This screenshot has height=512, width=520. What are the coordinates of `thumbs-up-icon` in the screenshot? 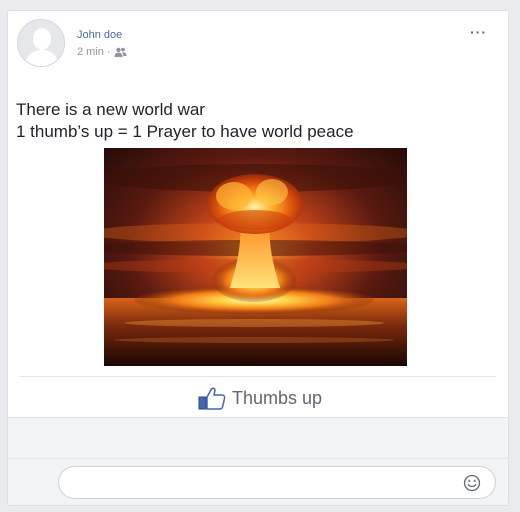 It's located at (212, 398).